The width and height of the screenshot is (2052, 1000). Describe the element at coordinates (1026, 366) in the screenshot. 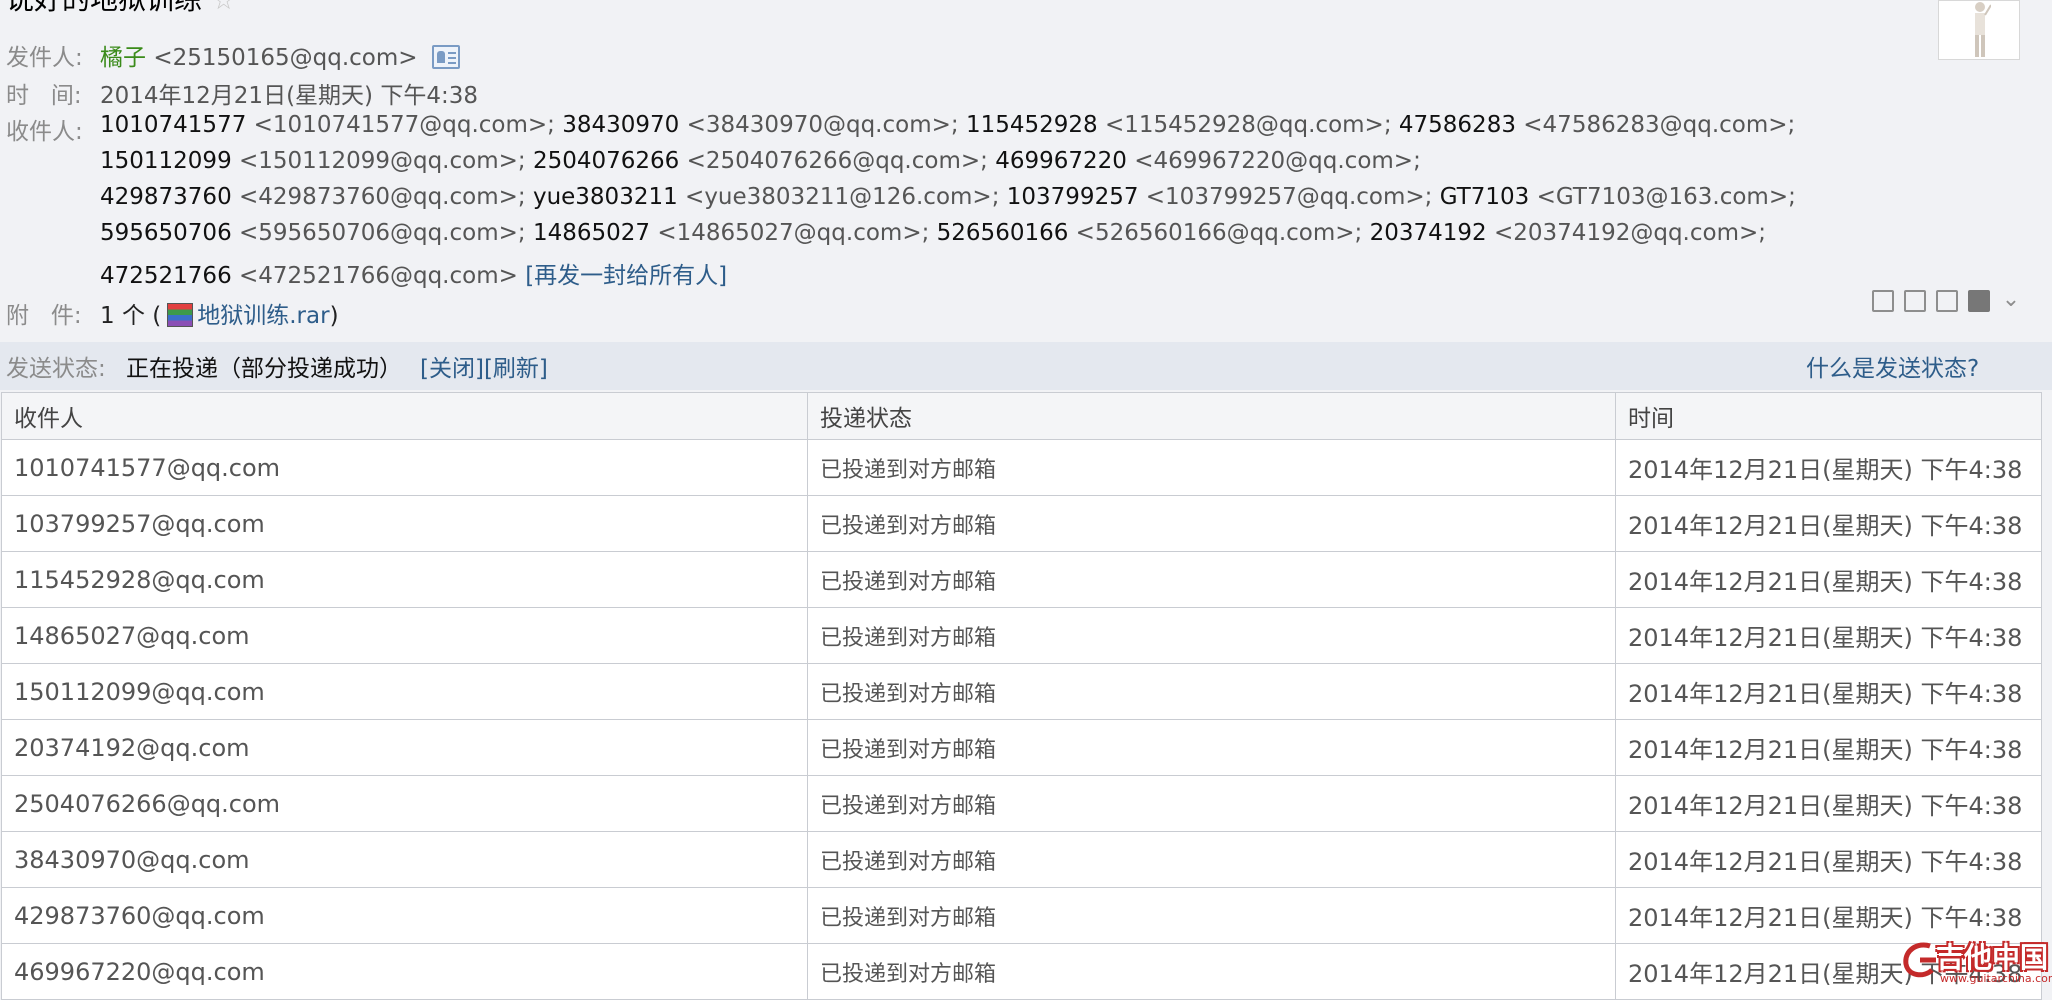

I see `send-status-bar: 发送状态: 正在投递（部分投递成功） [关闭][刷新] 什么是发送状态?` at that location.